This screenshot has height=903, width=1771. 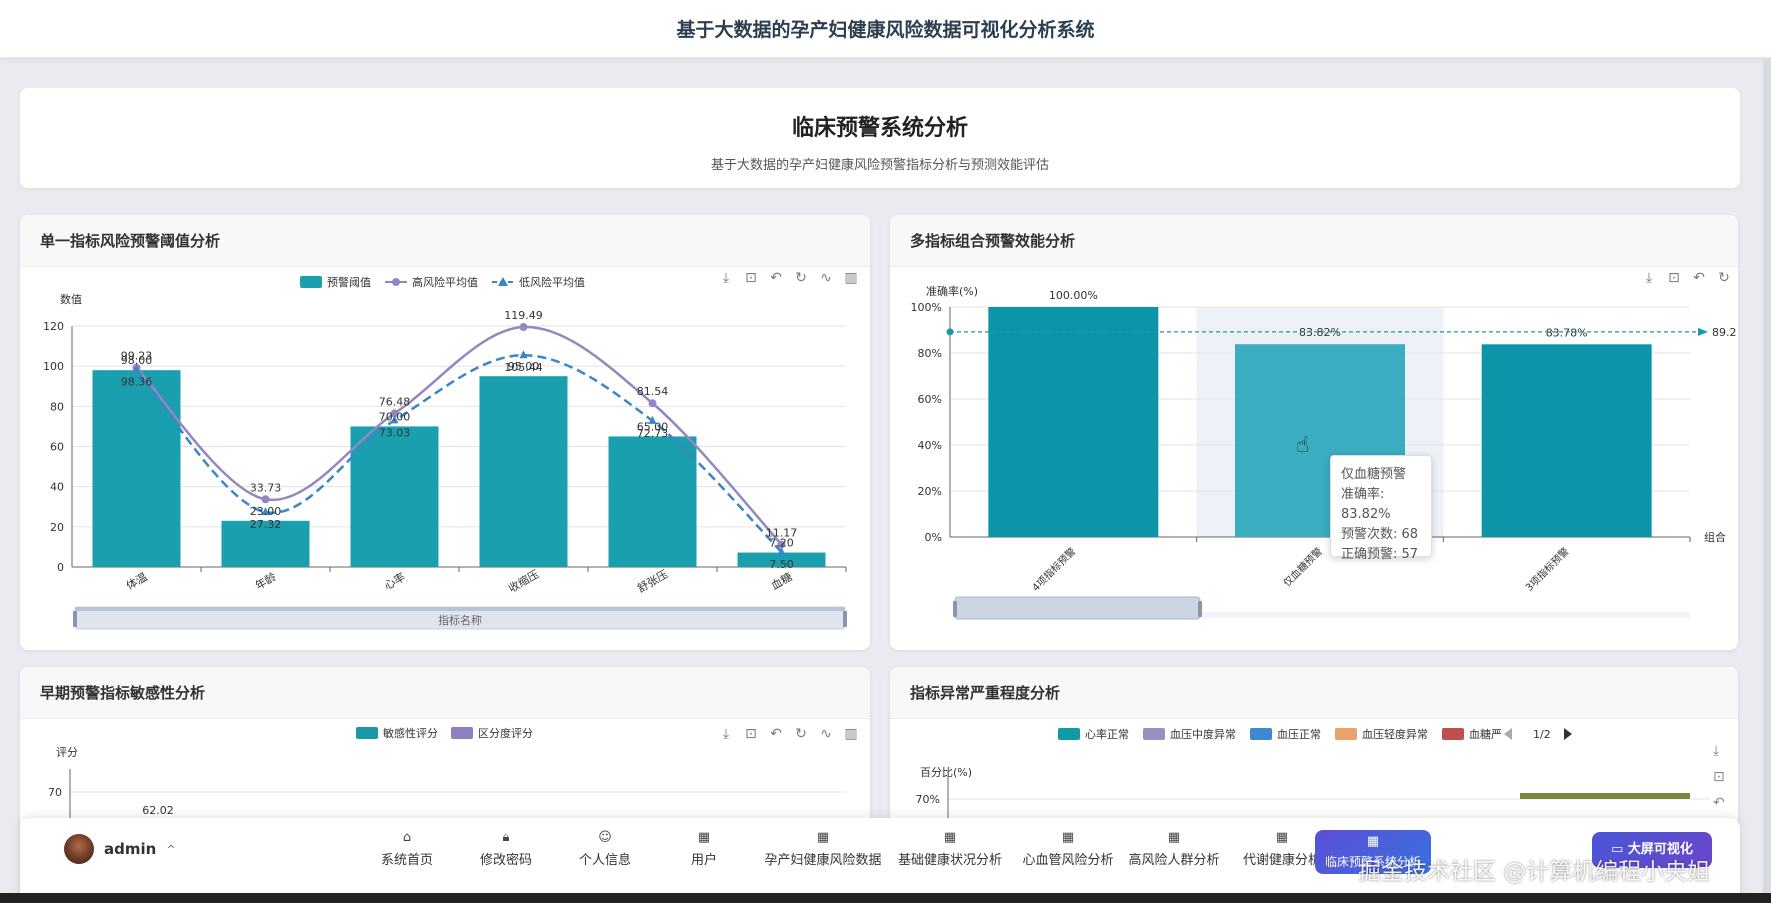 I want to click on high-value-label: 99.23, so click(x=137, y=356).